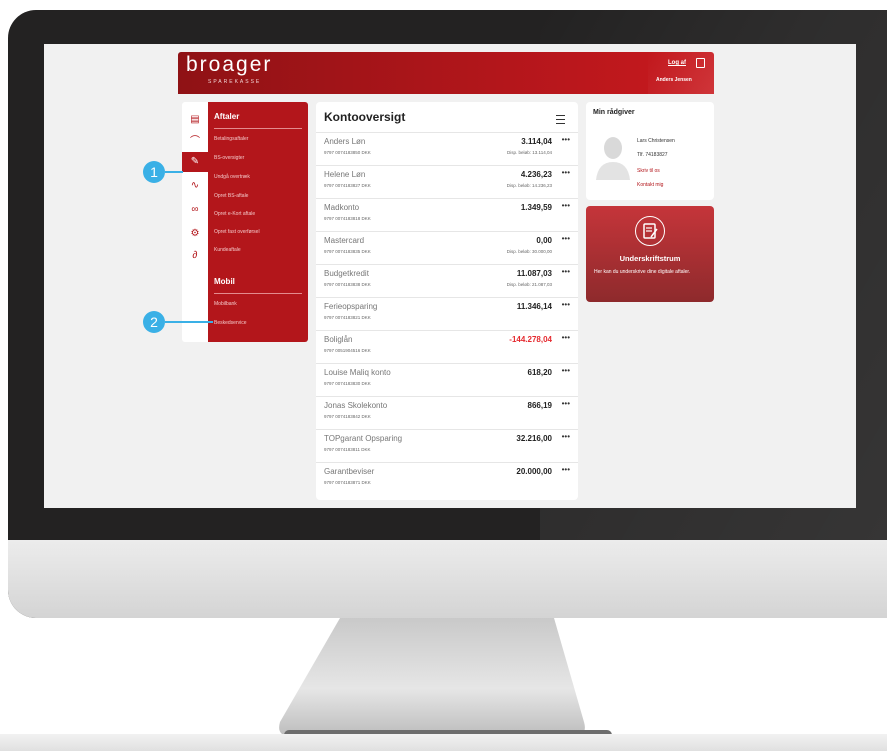 This screenshot has height=751, width=887. What do you see at coordinates (539, 372) in the screenshot?
I see `account-amount: 618,20` at bounding box center [539, 372].